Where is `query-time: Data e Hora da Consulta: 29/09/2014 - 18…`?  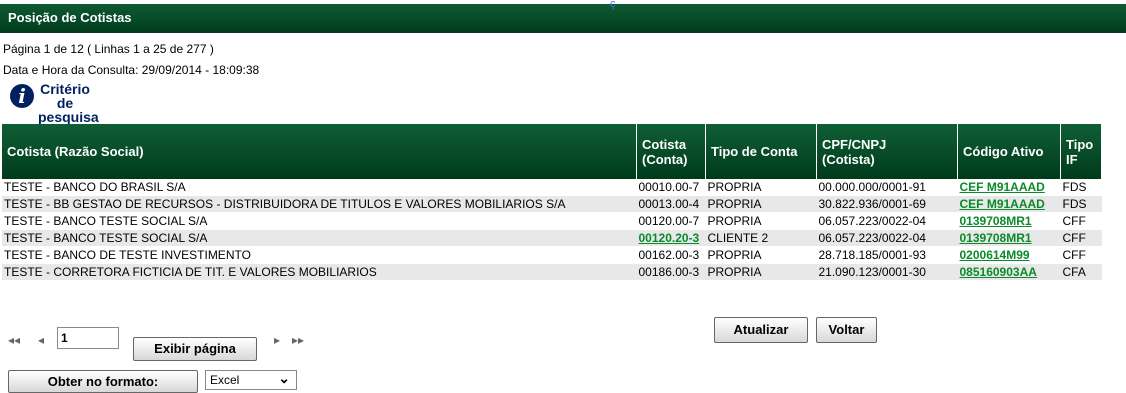 query-time: Data e Hora da Consulta: 29/09/2014 - 18… is located at coordinates (131, 70).